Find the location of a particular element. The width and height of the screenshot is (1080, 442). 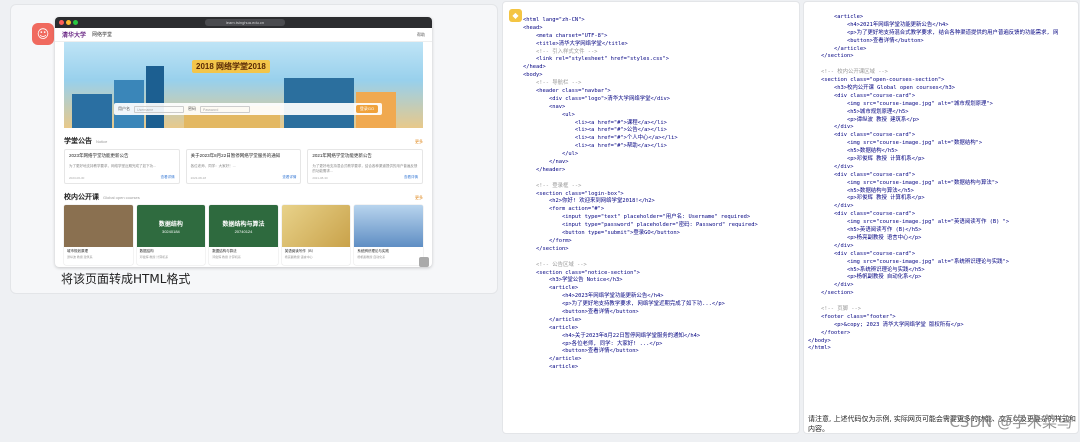

login-box: 用户名 Username 密码 Password 登录GO is located at coordinates (248, 109).